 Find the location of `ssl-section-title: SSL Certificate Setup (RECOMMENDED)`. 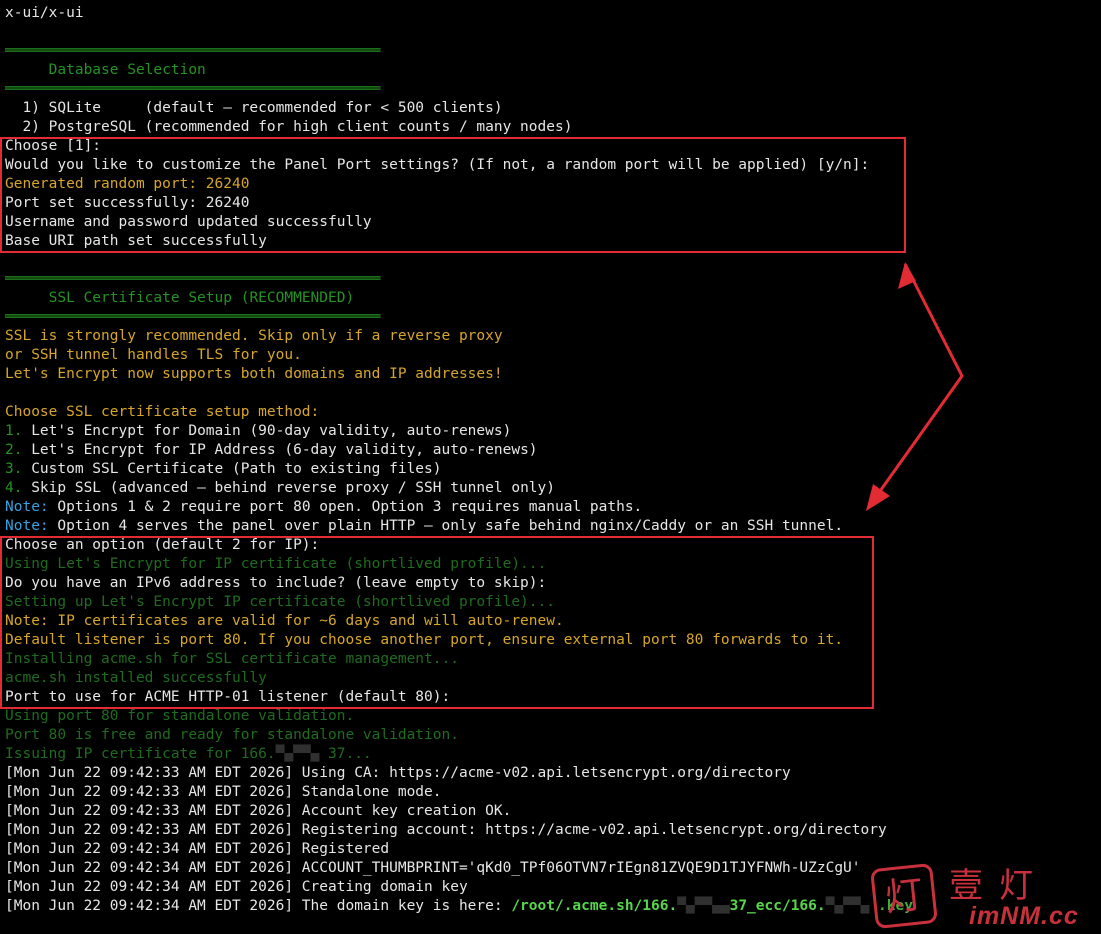

ssl-section-title: SSL Certificate Setup (RECOMMENDED) is located at coordinates (201, 298).